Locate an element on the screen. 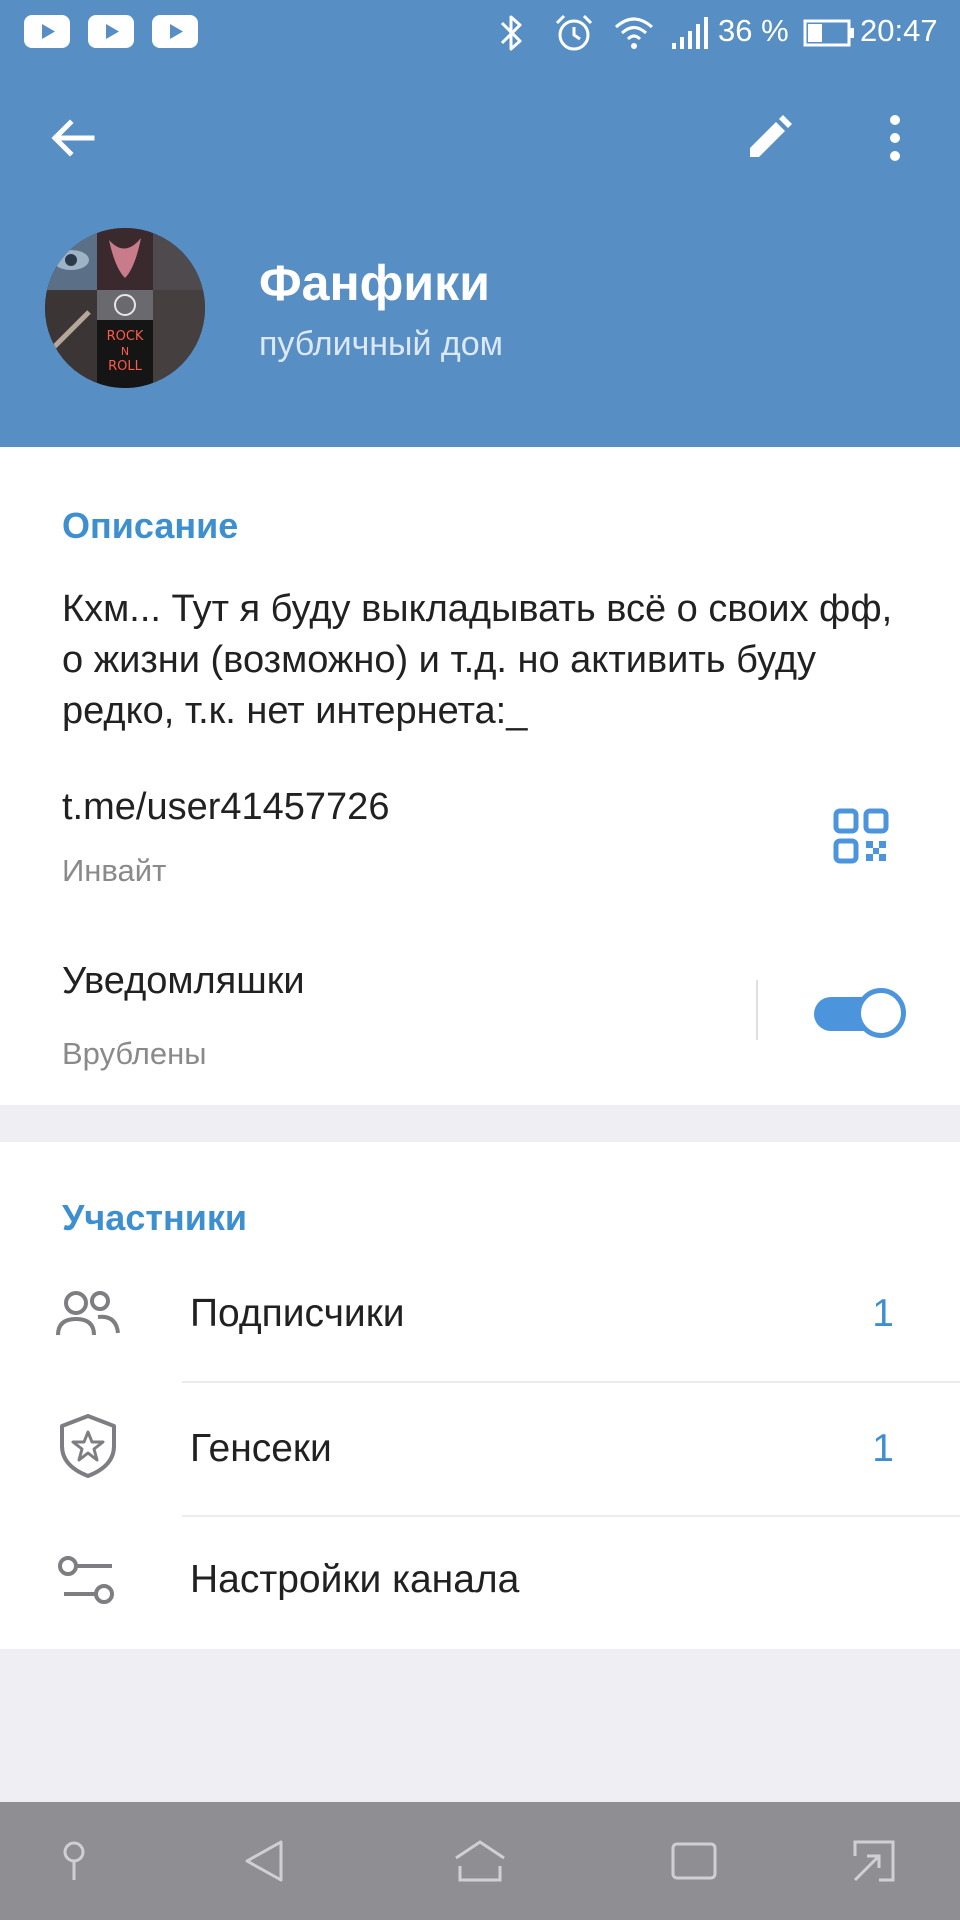 Image resolution: width=960 pixels, height=1920 pixels. channel-avatar: ROCK N ROLL is located at coordinates (125, 308).